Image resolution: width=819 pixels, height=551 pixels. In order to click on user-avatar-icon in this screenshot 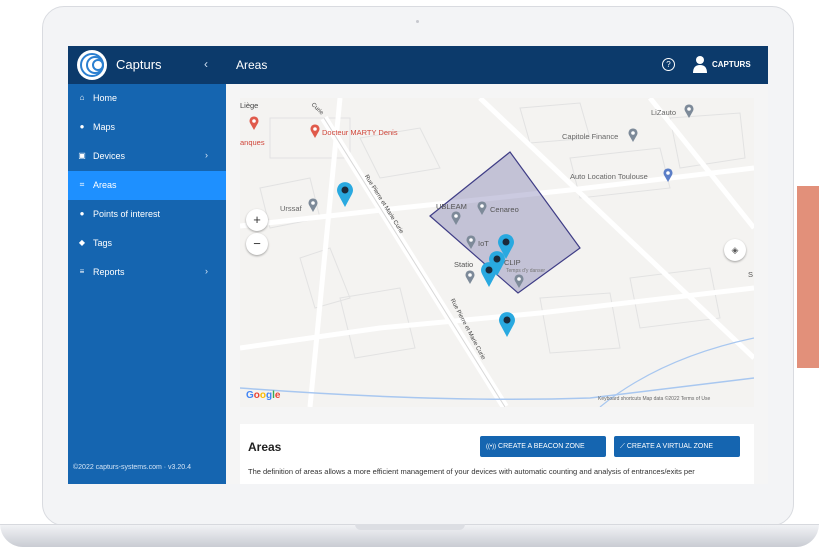, I will do `click(700, 64)`.